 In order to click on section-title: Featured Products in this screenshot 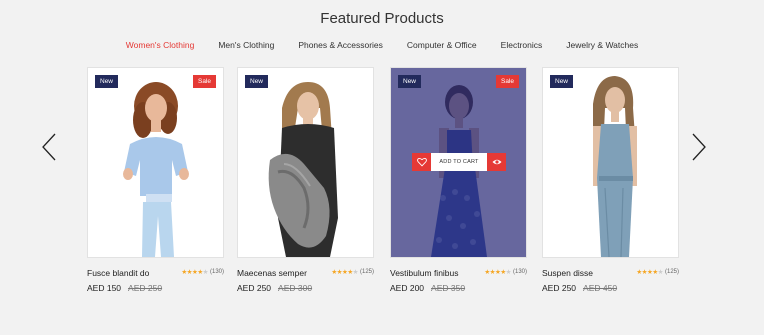, I will do `click(382, 18)`.